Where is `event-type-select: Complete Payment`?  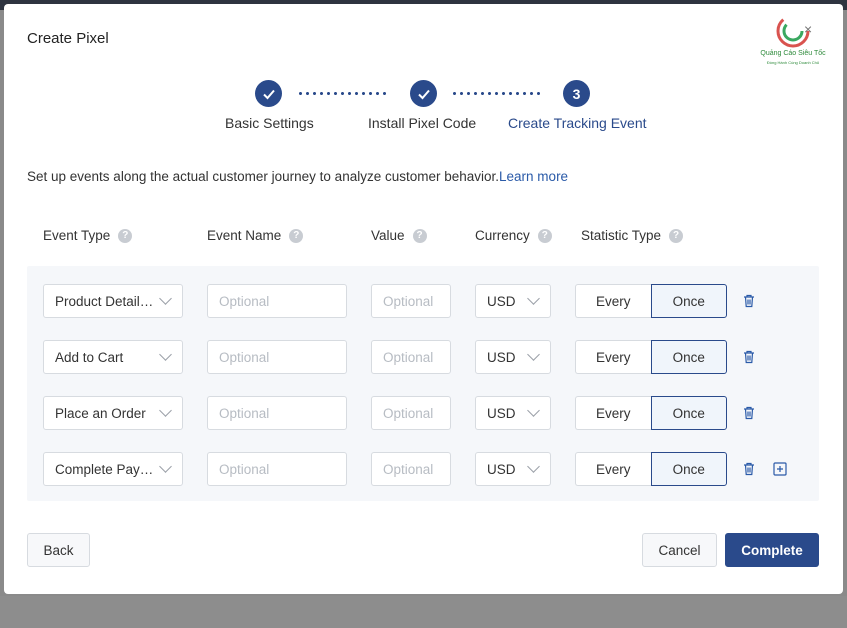 event-type-select: Complete Payment is located at coordinates (113, 469).